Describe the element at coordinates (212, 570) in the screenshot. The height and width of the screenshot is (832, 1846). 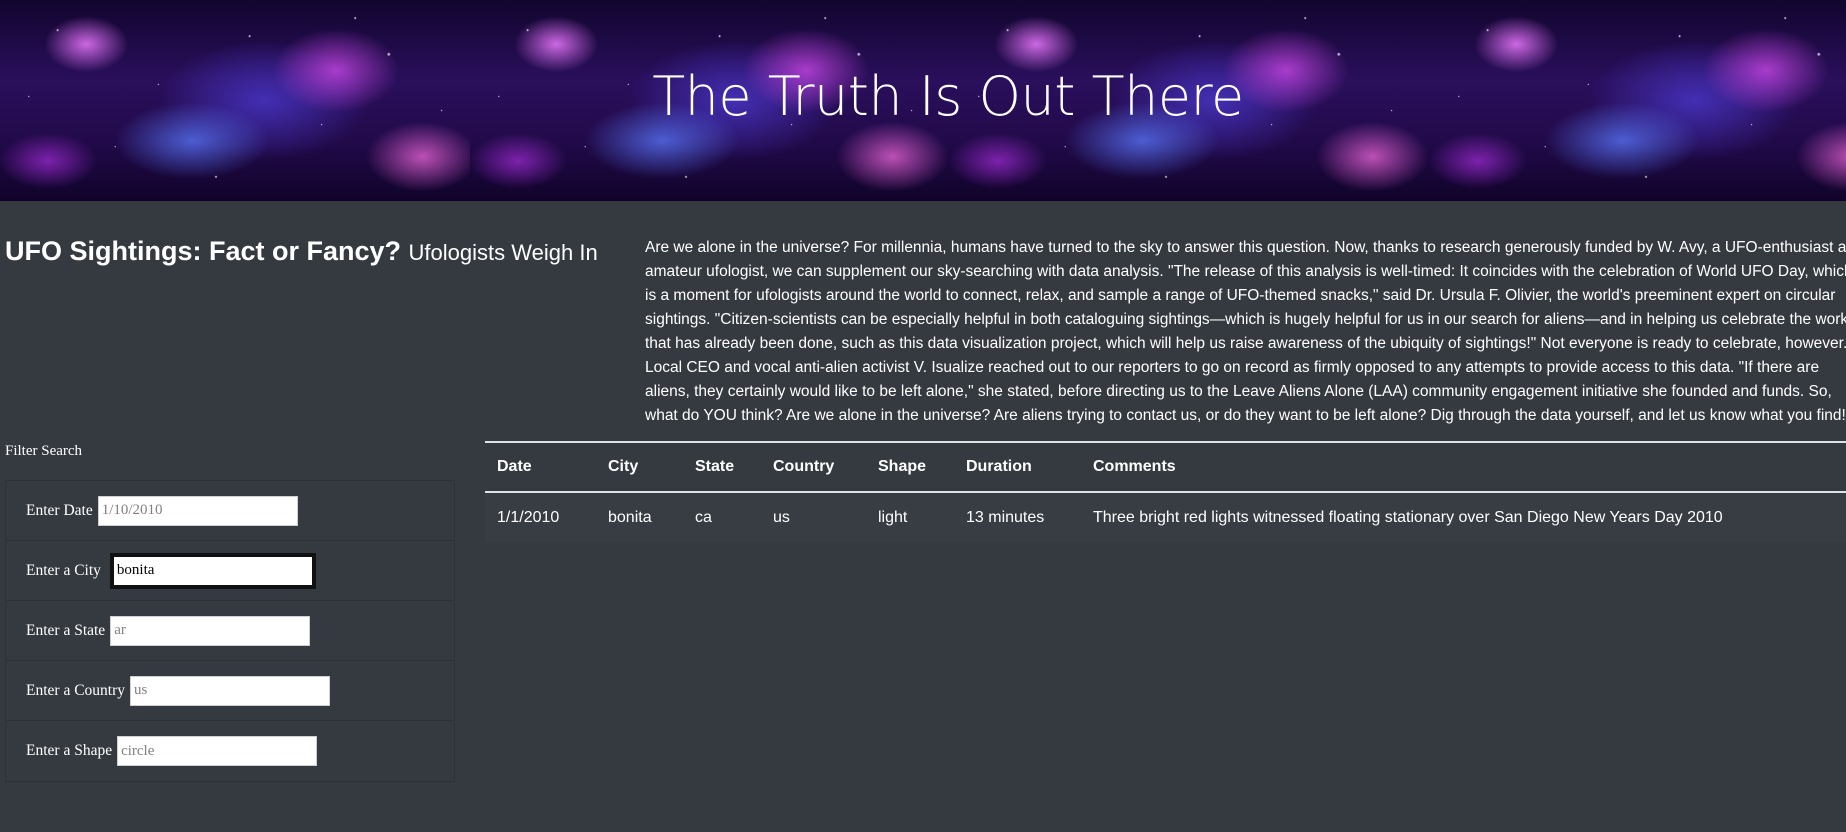
I see `city-input` at that location.